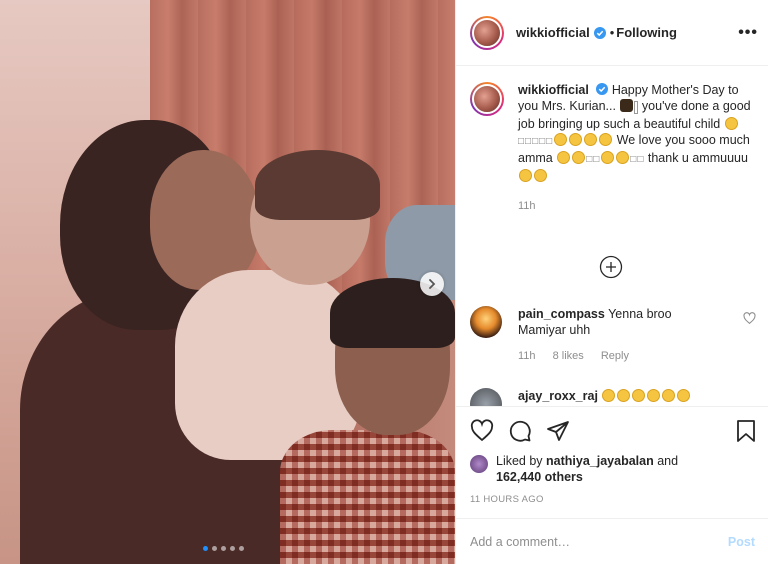 This screenshot has width=768, height=564. I want to click on author-avatar, so click(487, 32).